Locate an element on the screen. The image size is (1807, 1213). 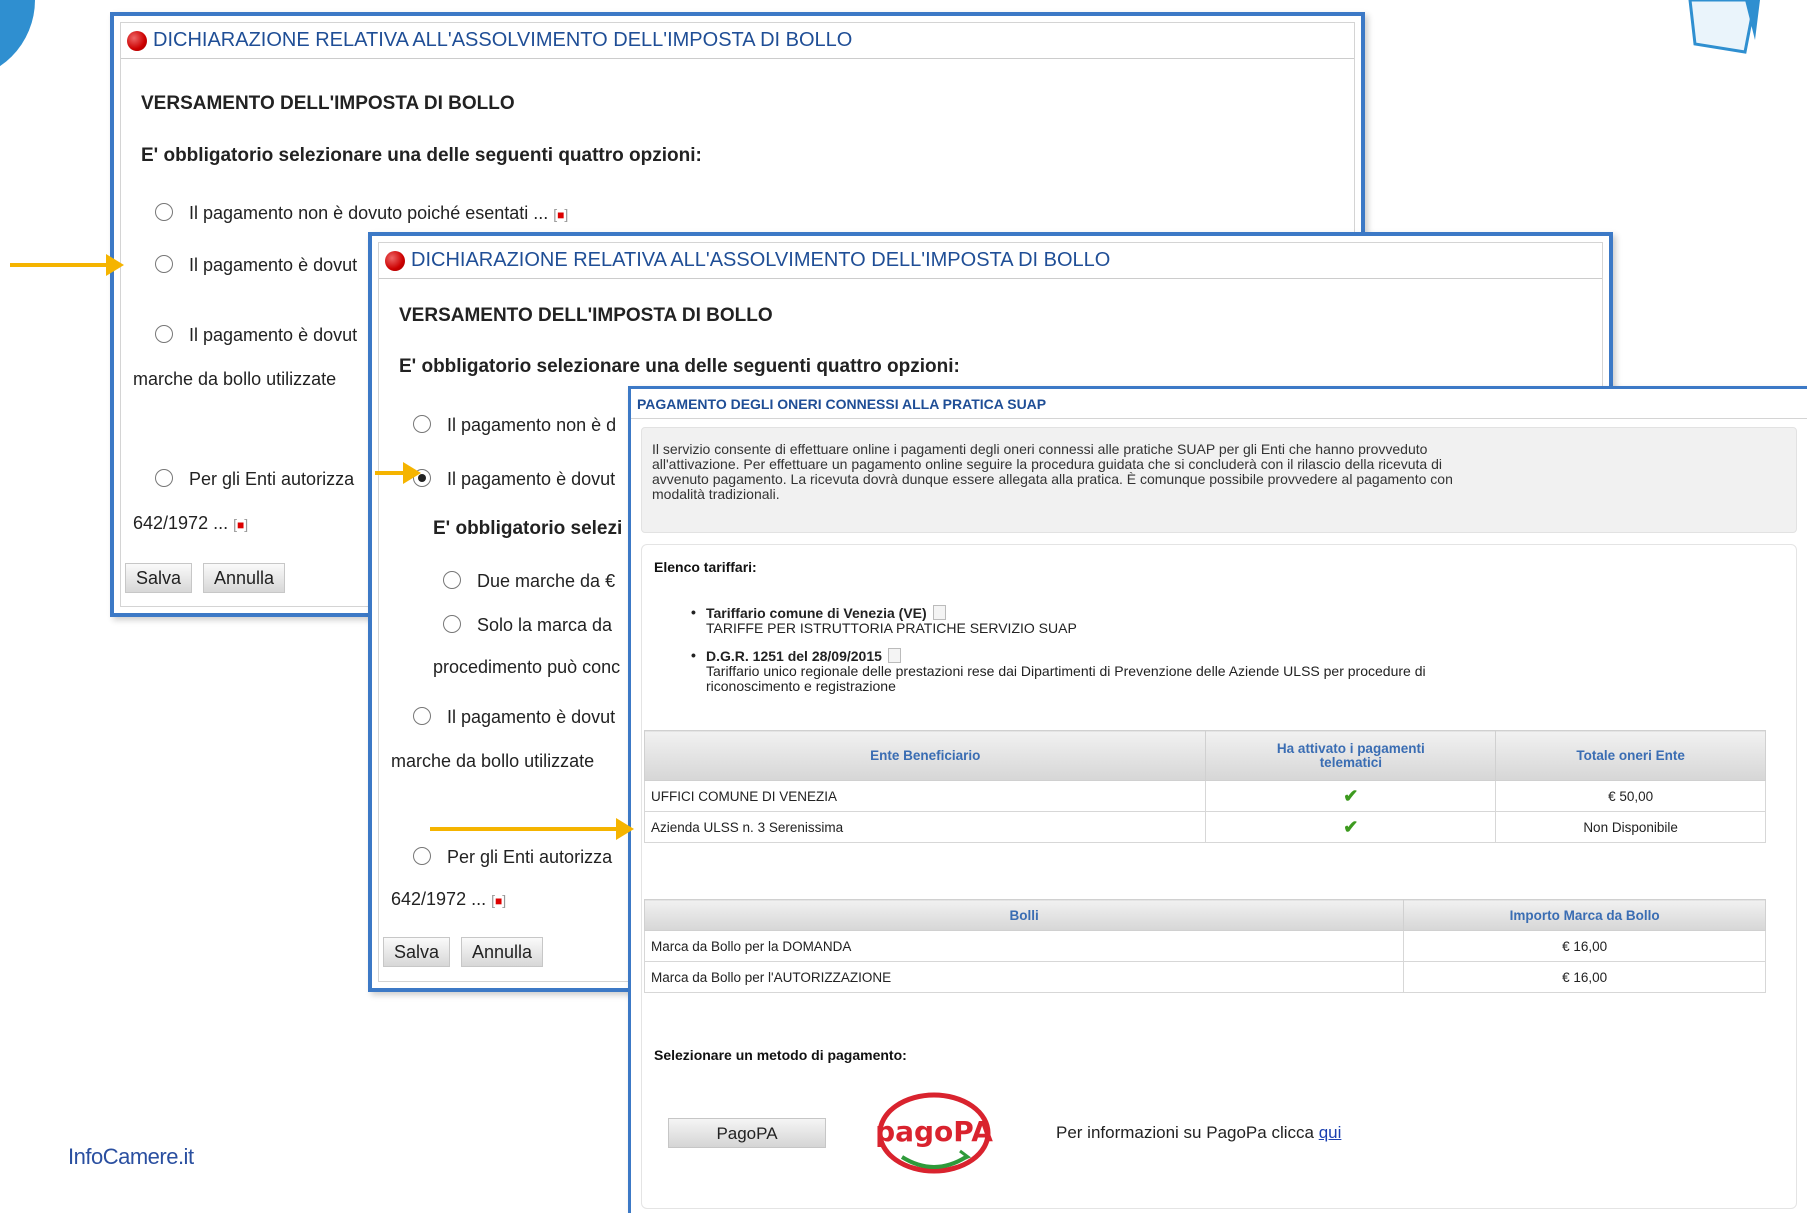
table-row: UFFICI COMUNE DI VENEZIA ✔ € 50,00 is located at coordinates (1204, 796).